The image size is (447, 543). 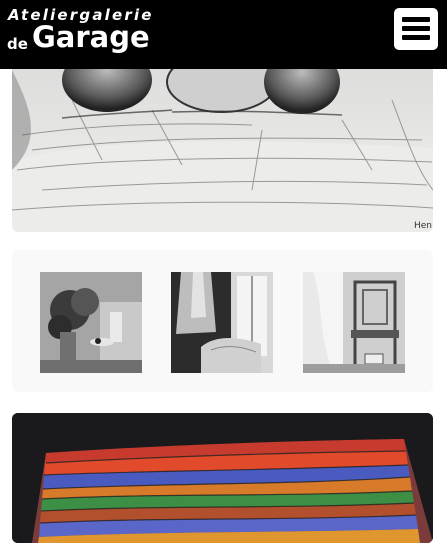 What do you see at coordinates (354, 322) in the screenshot?
I see `photo-chair-curtain` at bounding box center [354, 322].